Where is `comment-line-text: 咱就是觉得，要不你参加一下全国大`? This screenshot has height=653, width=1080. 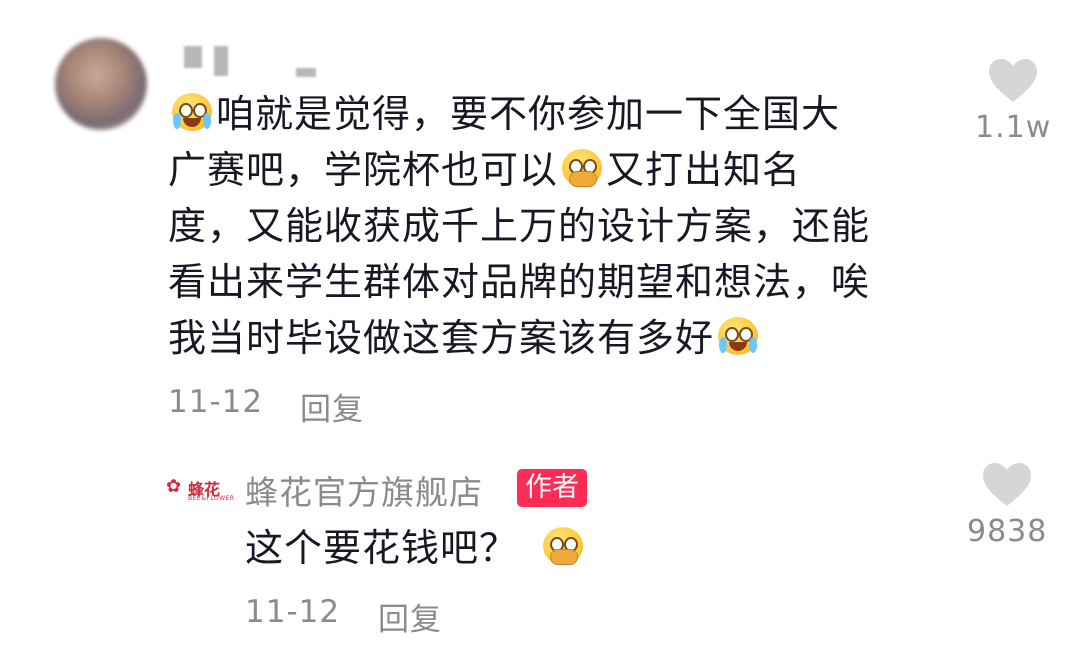 comment-line-text: 咱就是觉得，要不你参加一下全国大 is located at coordinates (528, 114).